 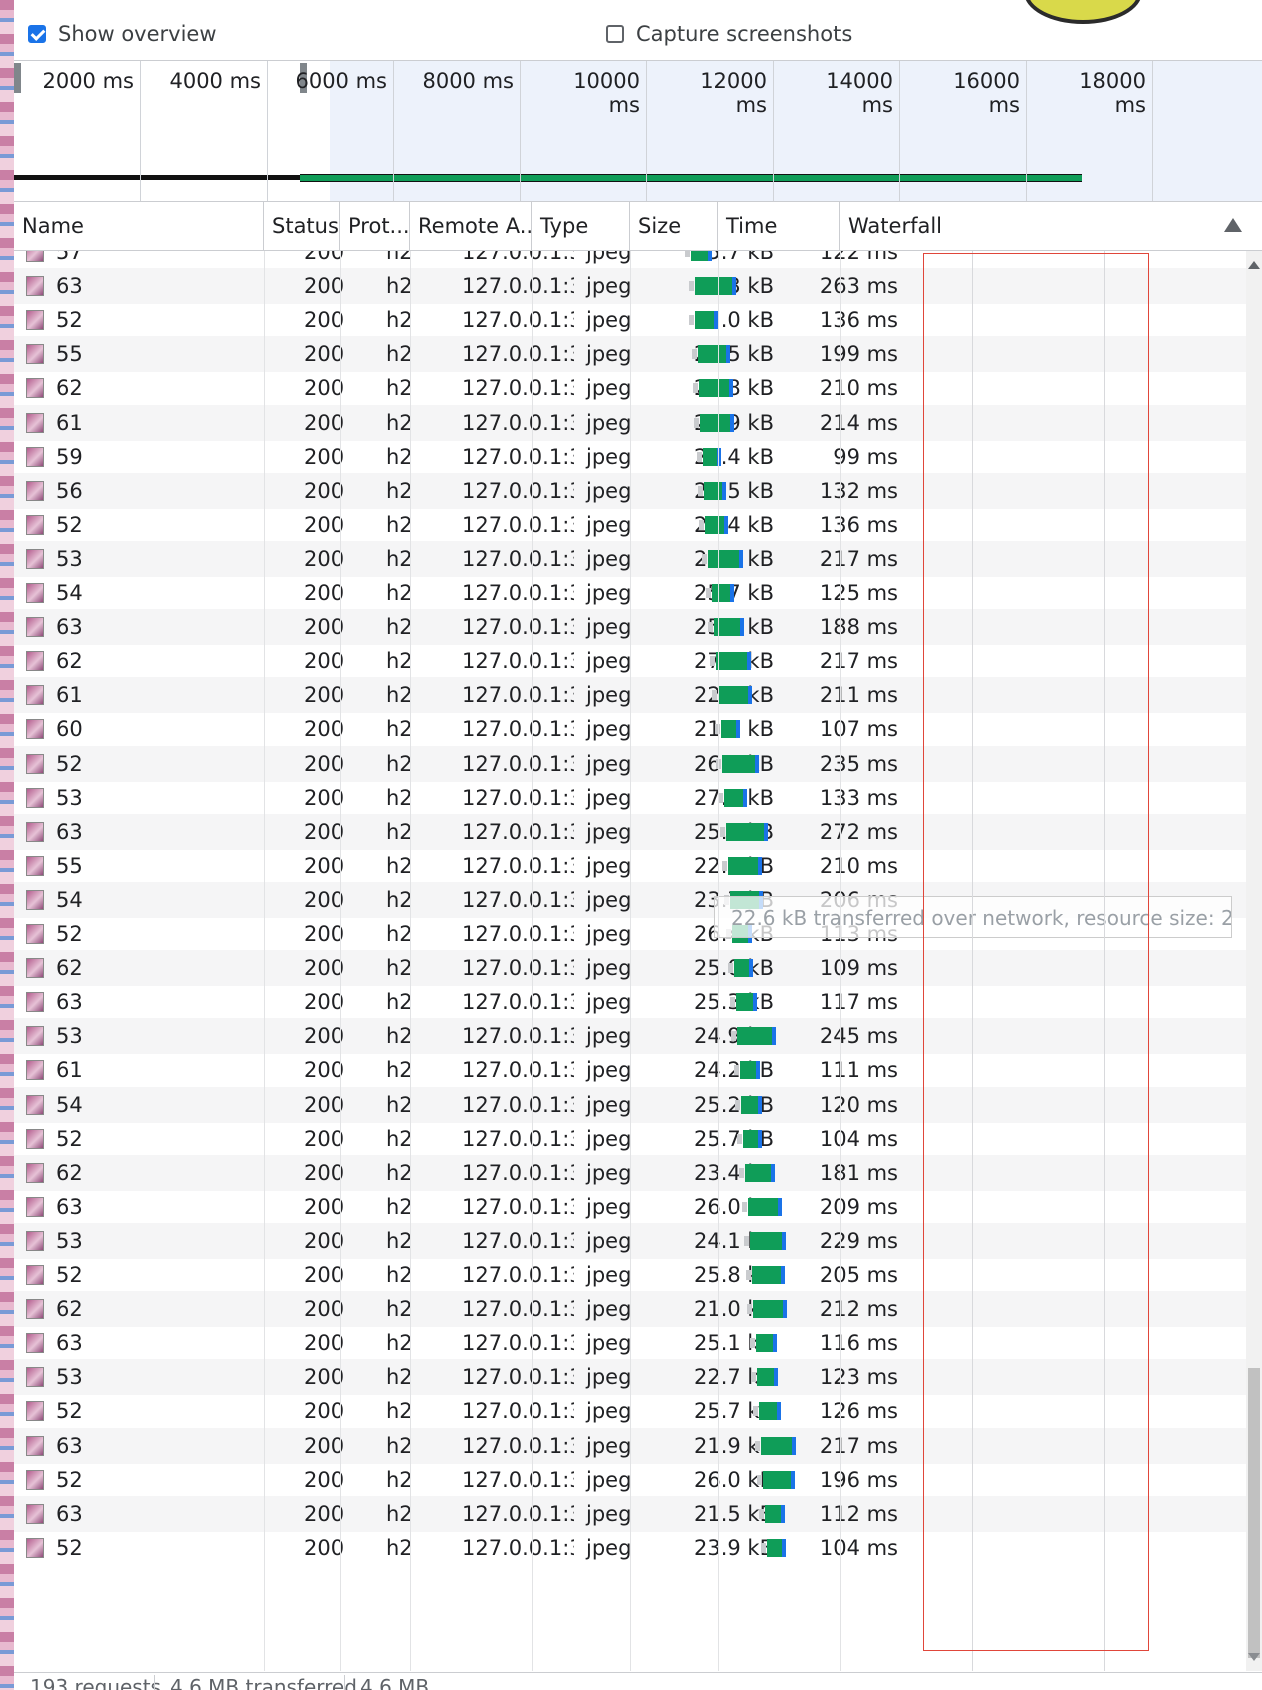 I want to click on column-header-status: Status, so click(x=302, y=226).